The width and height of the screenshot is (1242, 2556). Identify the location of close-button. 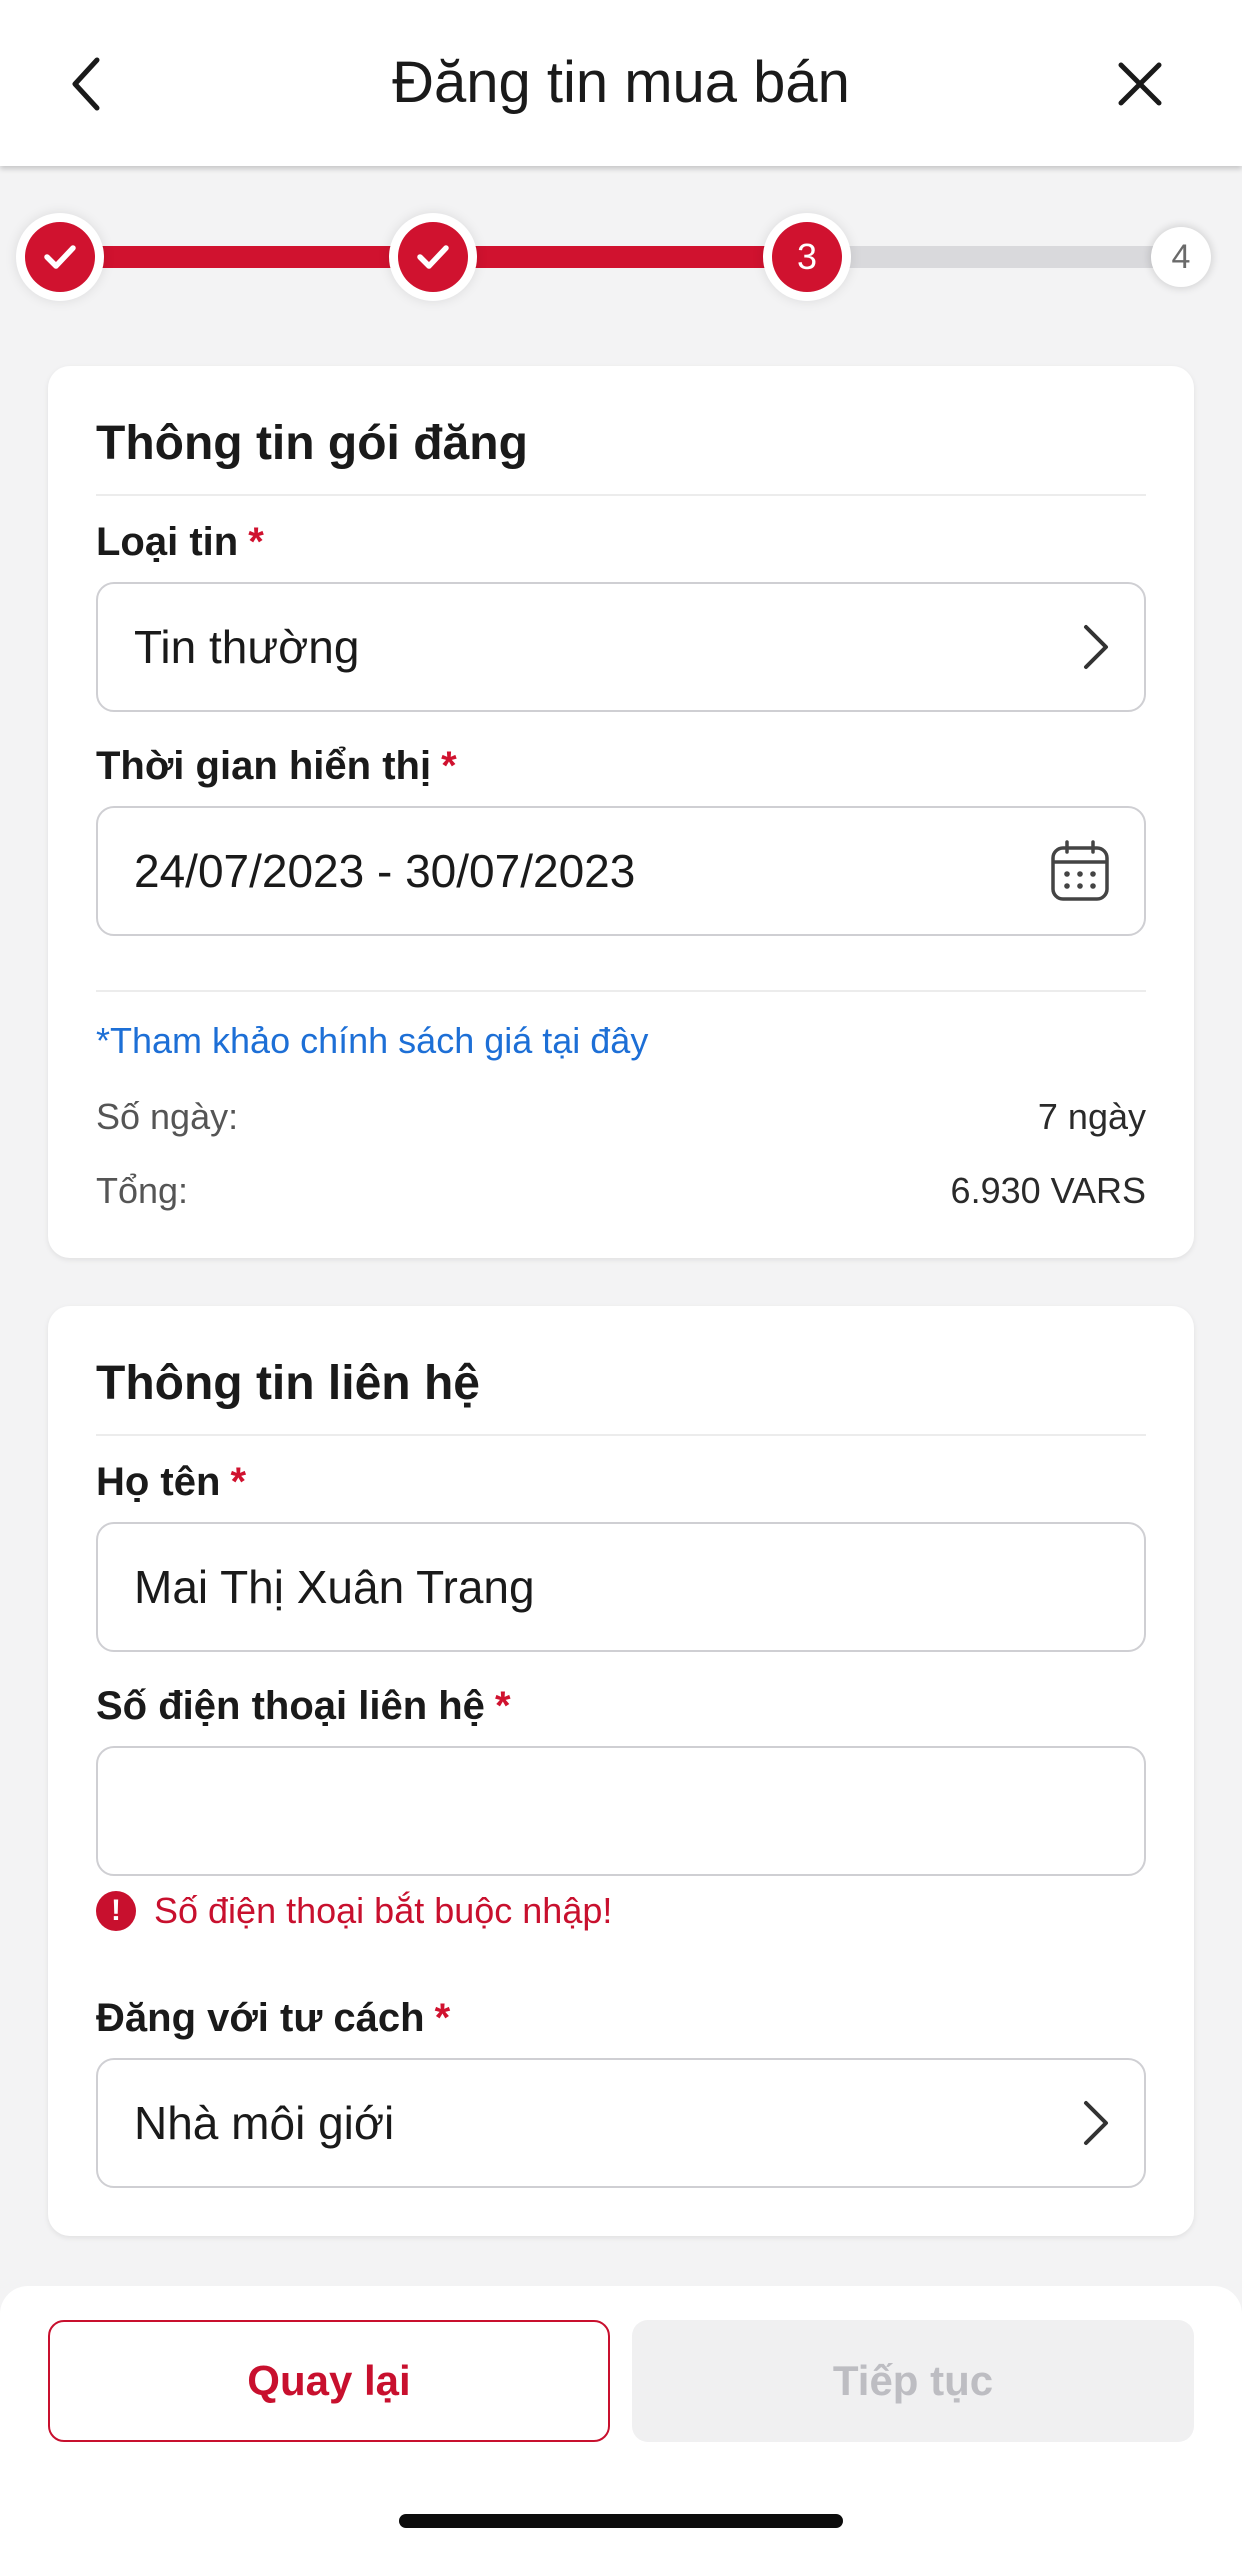
(1140, 84).